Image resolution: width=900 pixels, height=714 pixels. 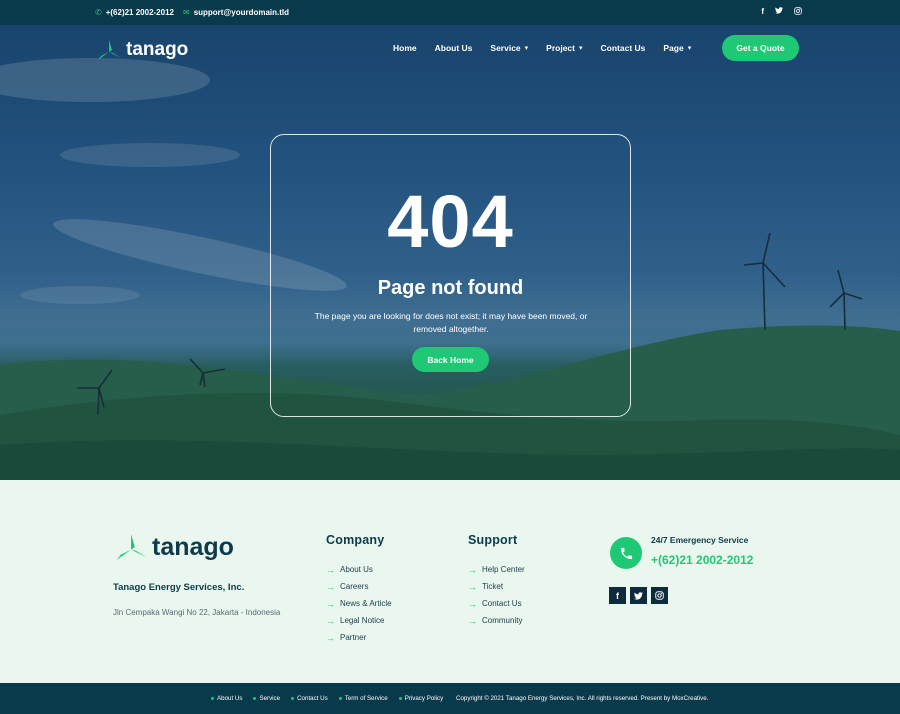 I want to click on footer-link-label: News & Article, so click(x=366, y=603).